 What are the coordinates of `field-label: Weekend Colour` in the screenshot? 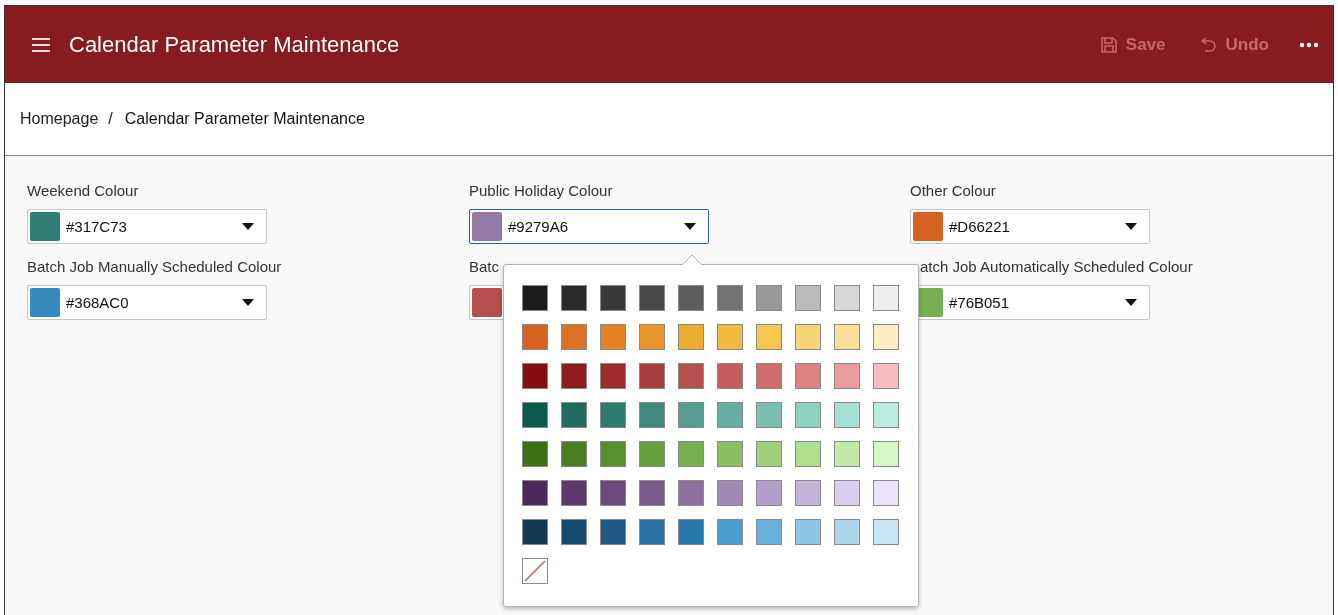 It's located at (83, 190).